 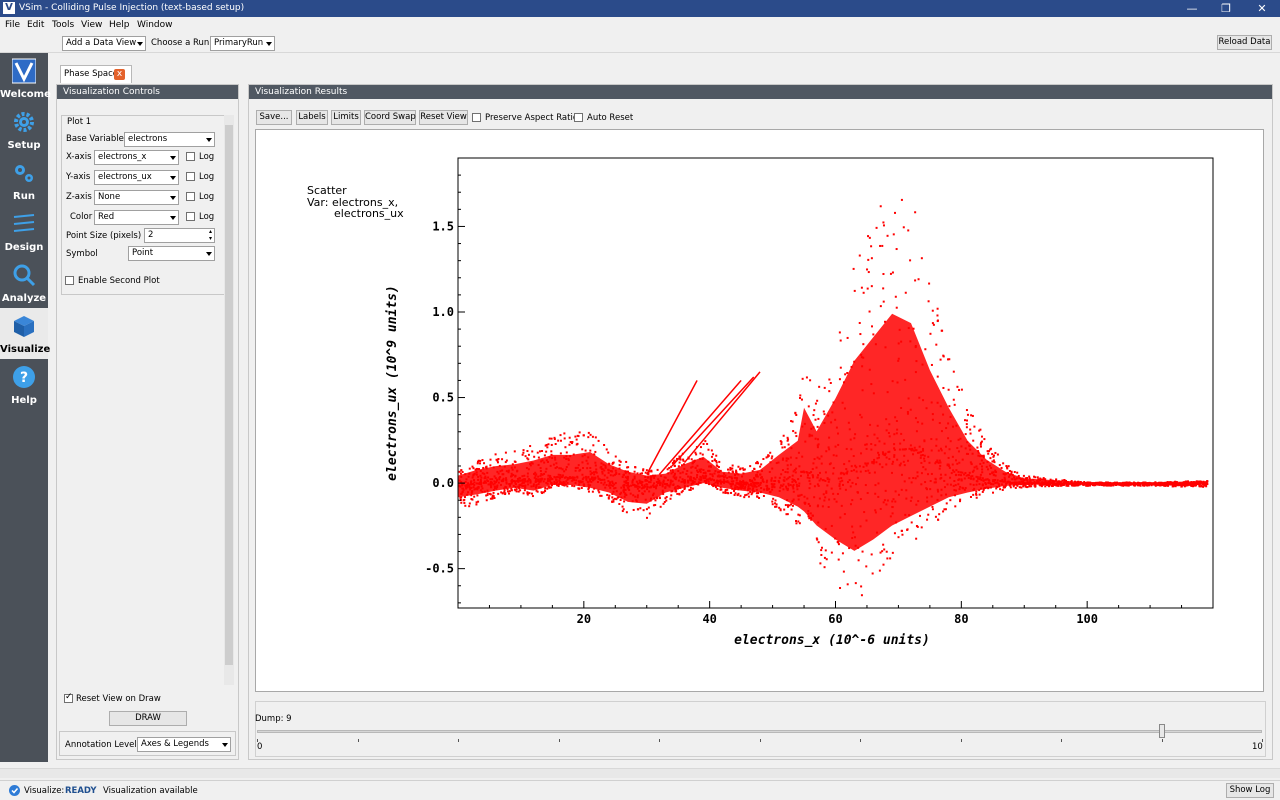 What do you see at coordinates (578, 117) in the screenshot?
I see `auto-reset-checkbox` at bounding box center [578, 117].